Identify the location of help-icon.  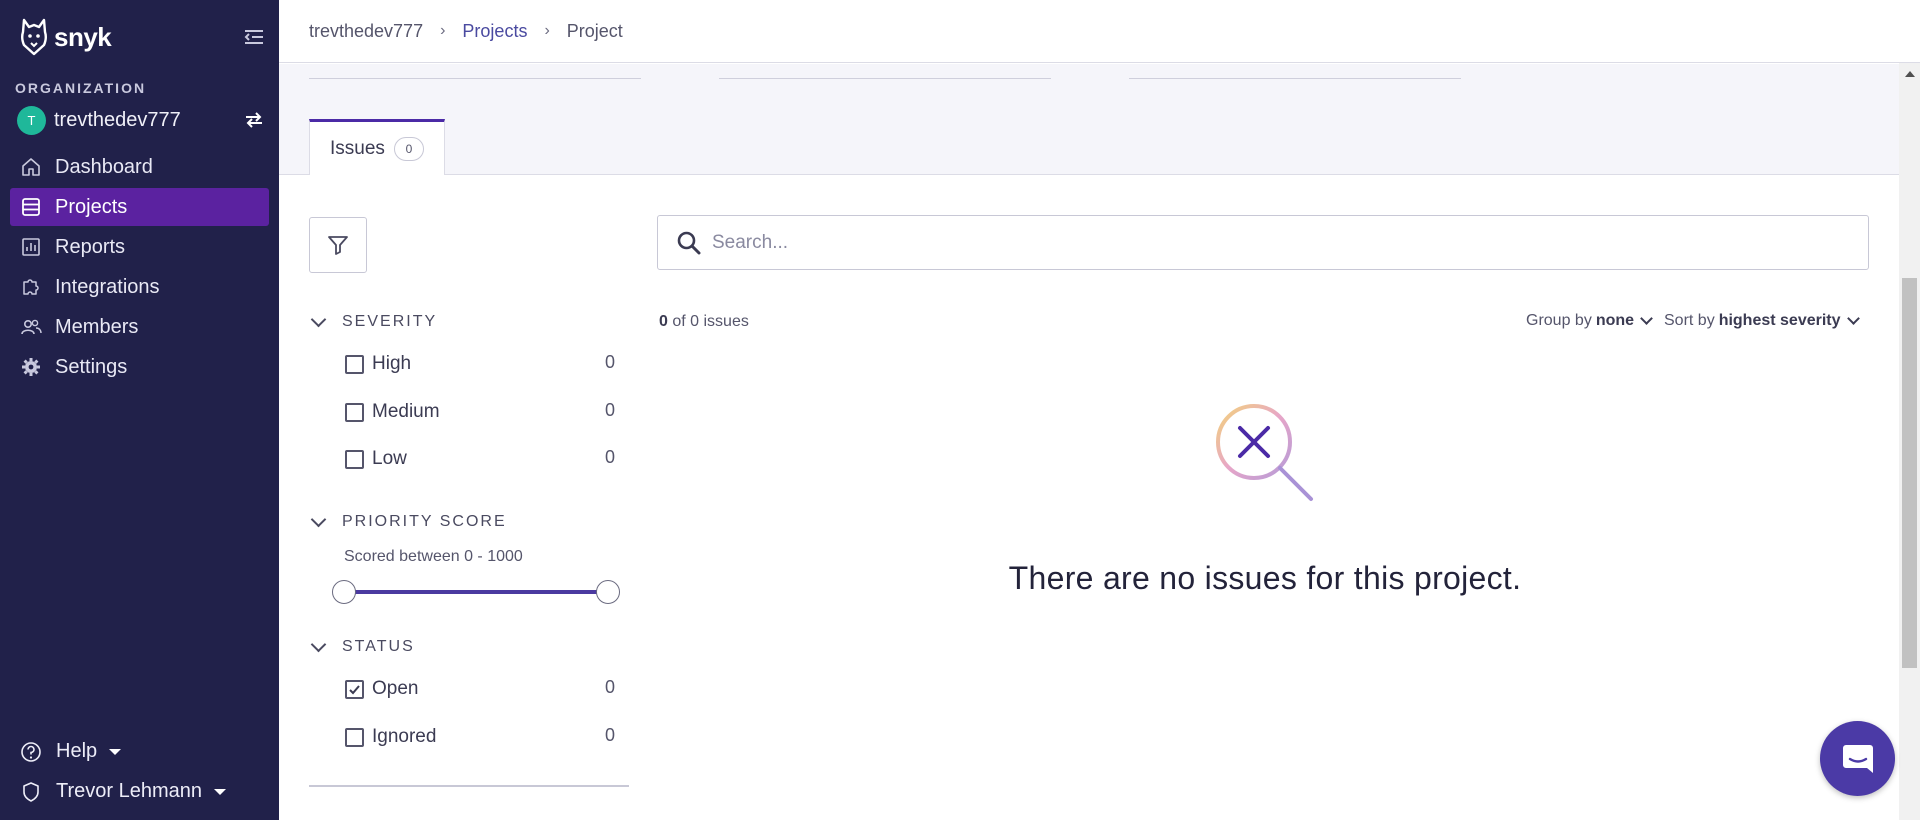
(31, 752).